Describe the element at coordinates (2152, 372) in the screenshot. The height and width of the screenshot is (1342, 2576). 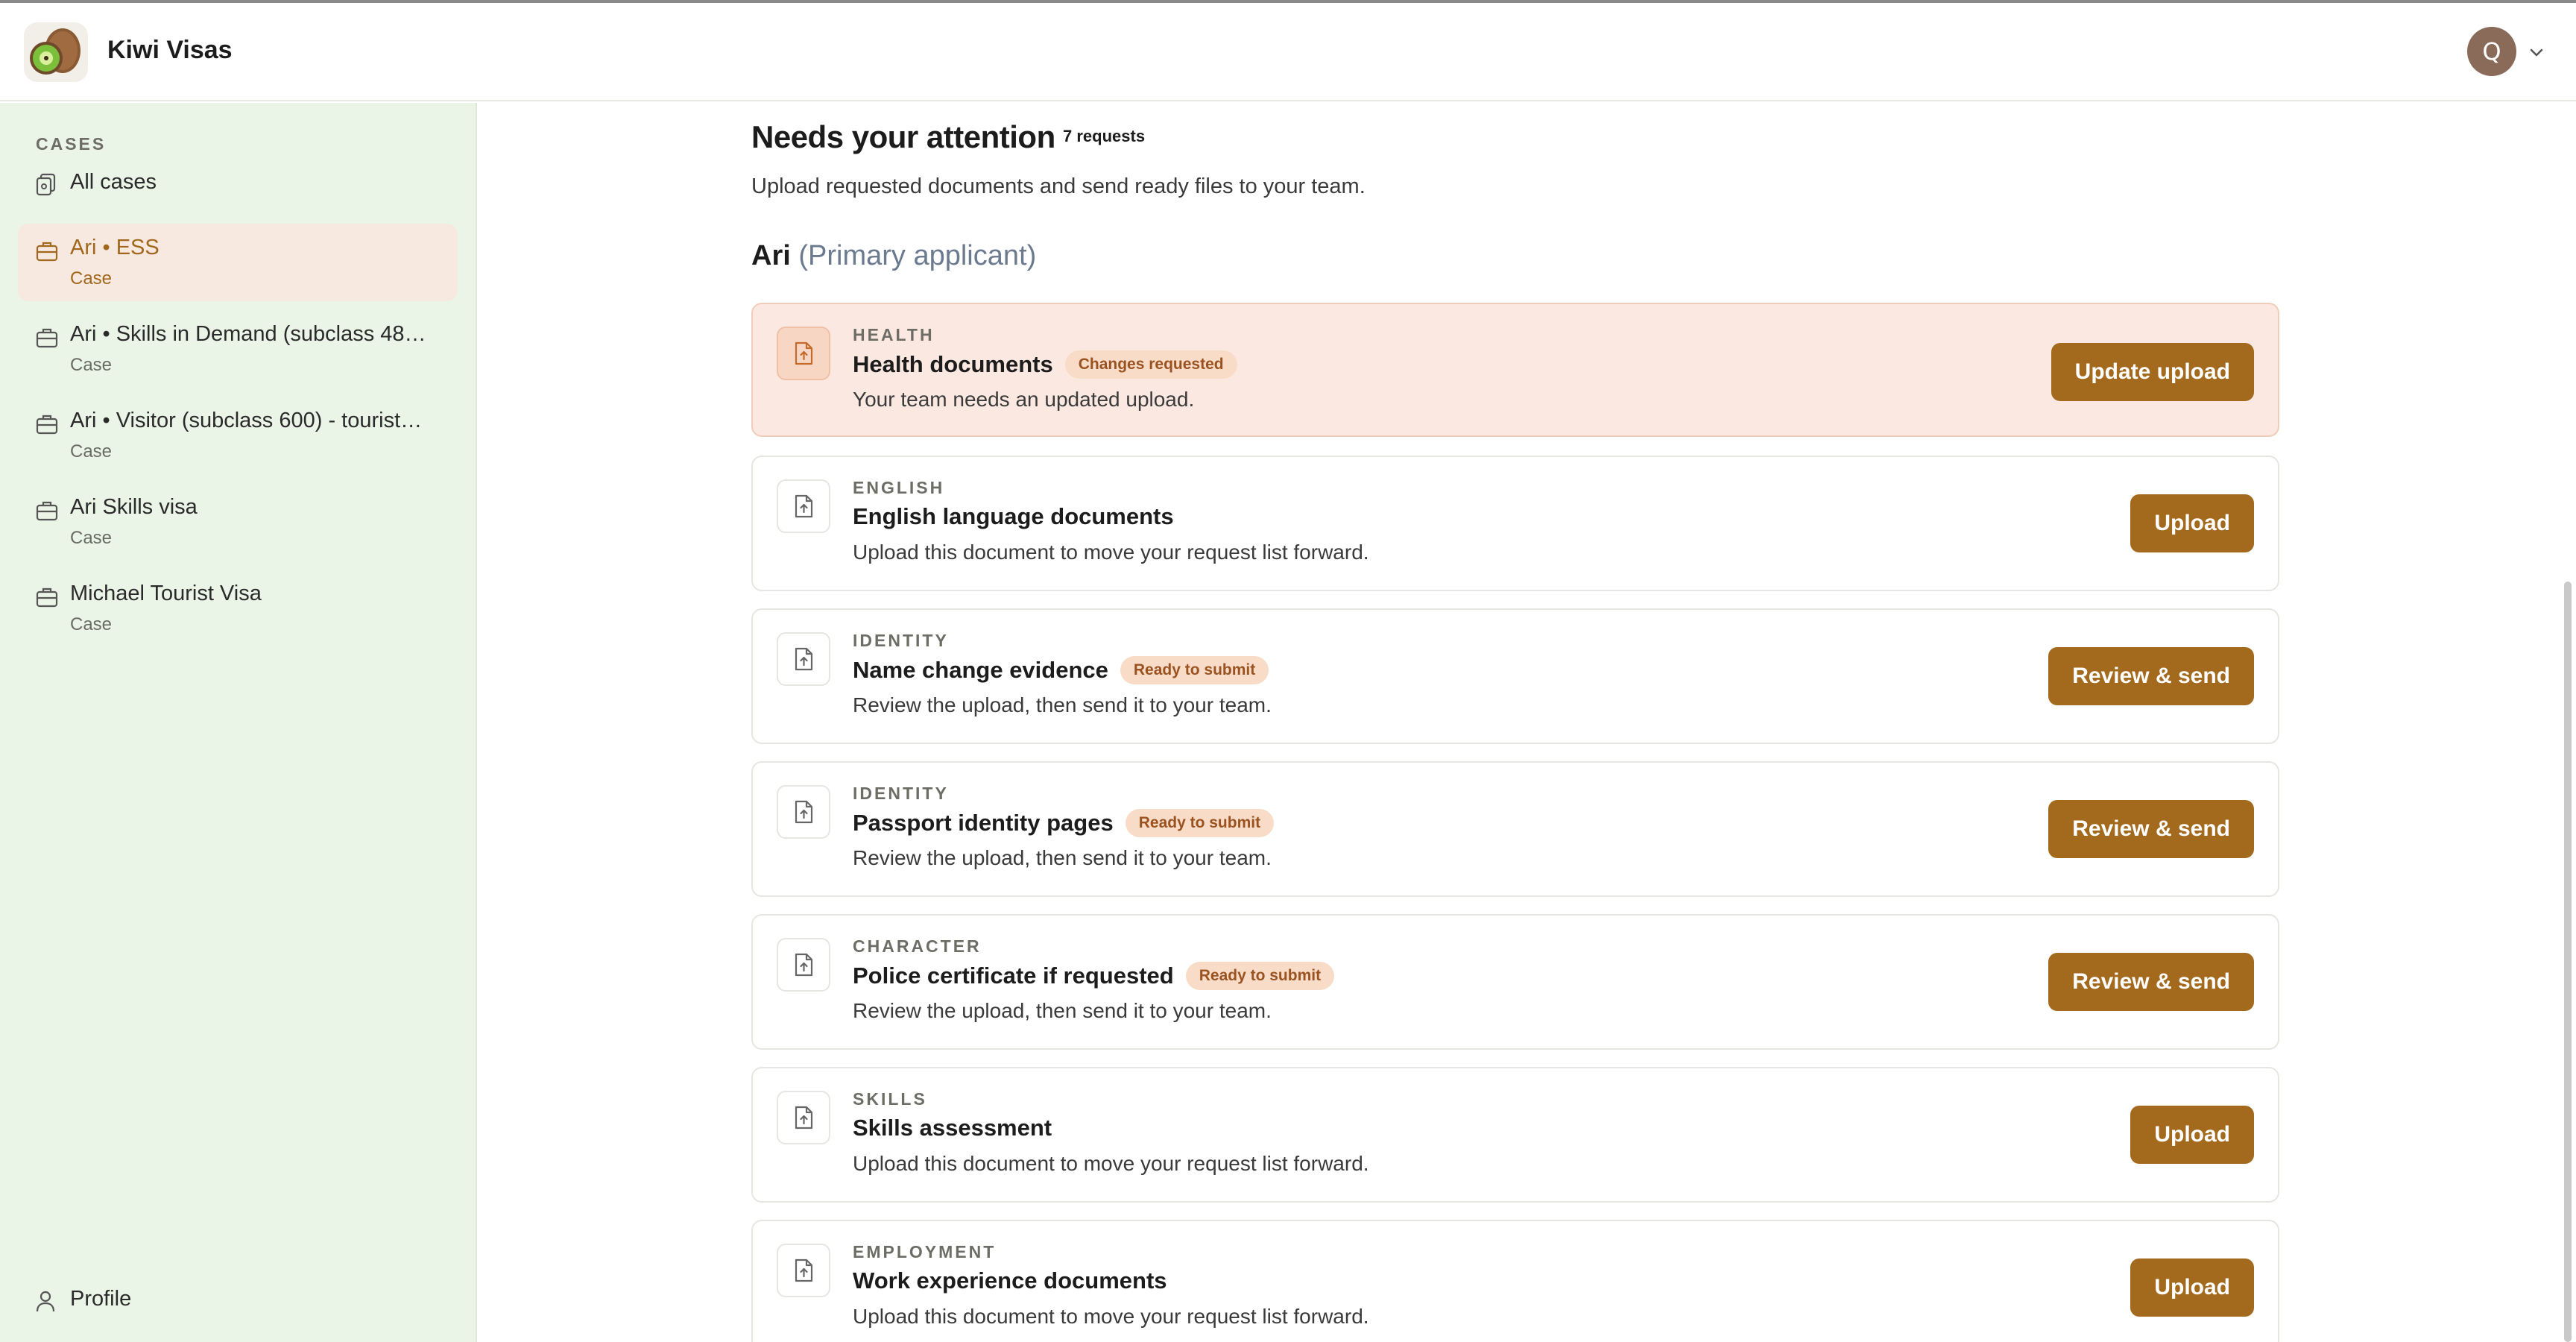
I see `update-upload-button: Update upload` at that location.